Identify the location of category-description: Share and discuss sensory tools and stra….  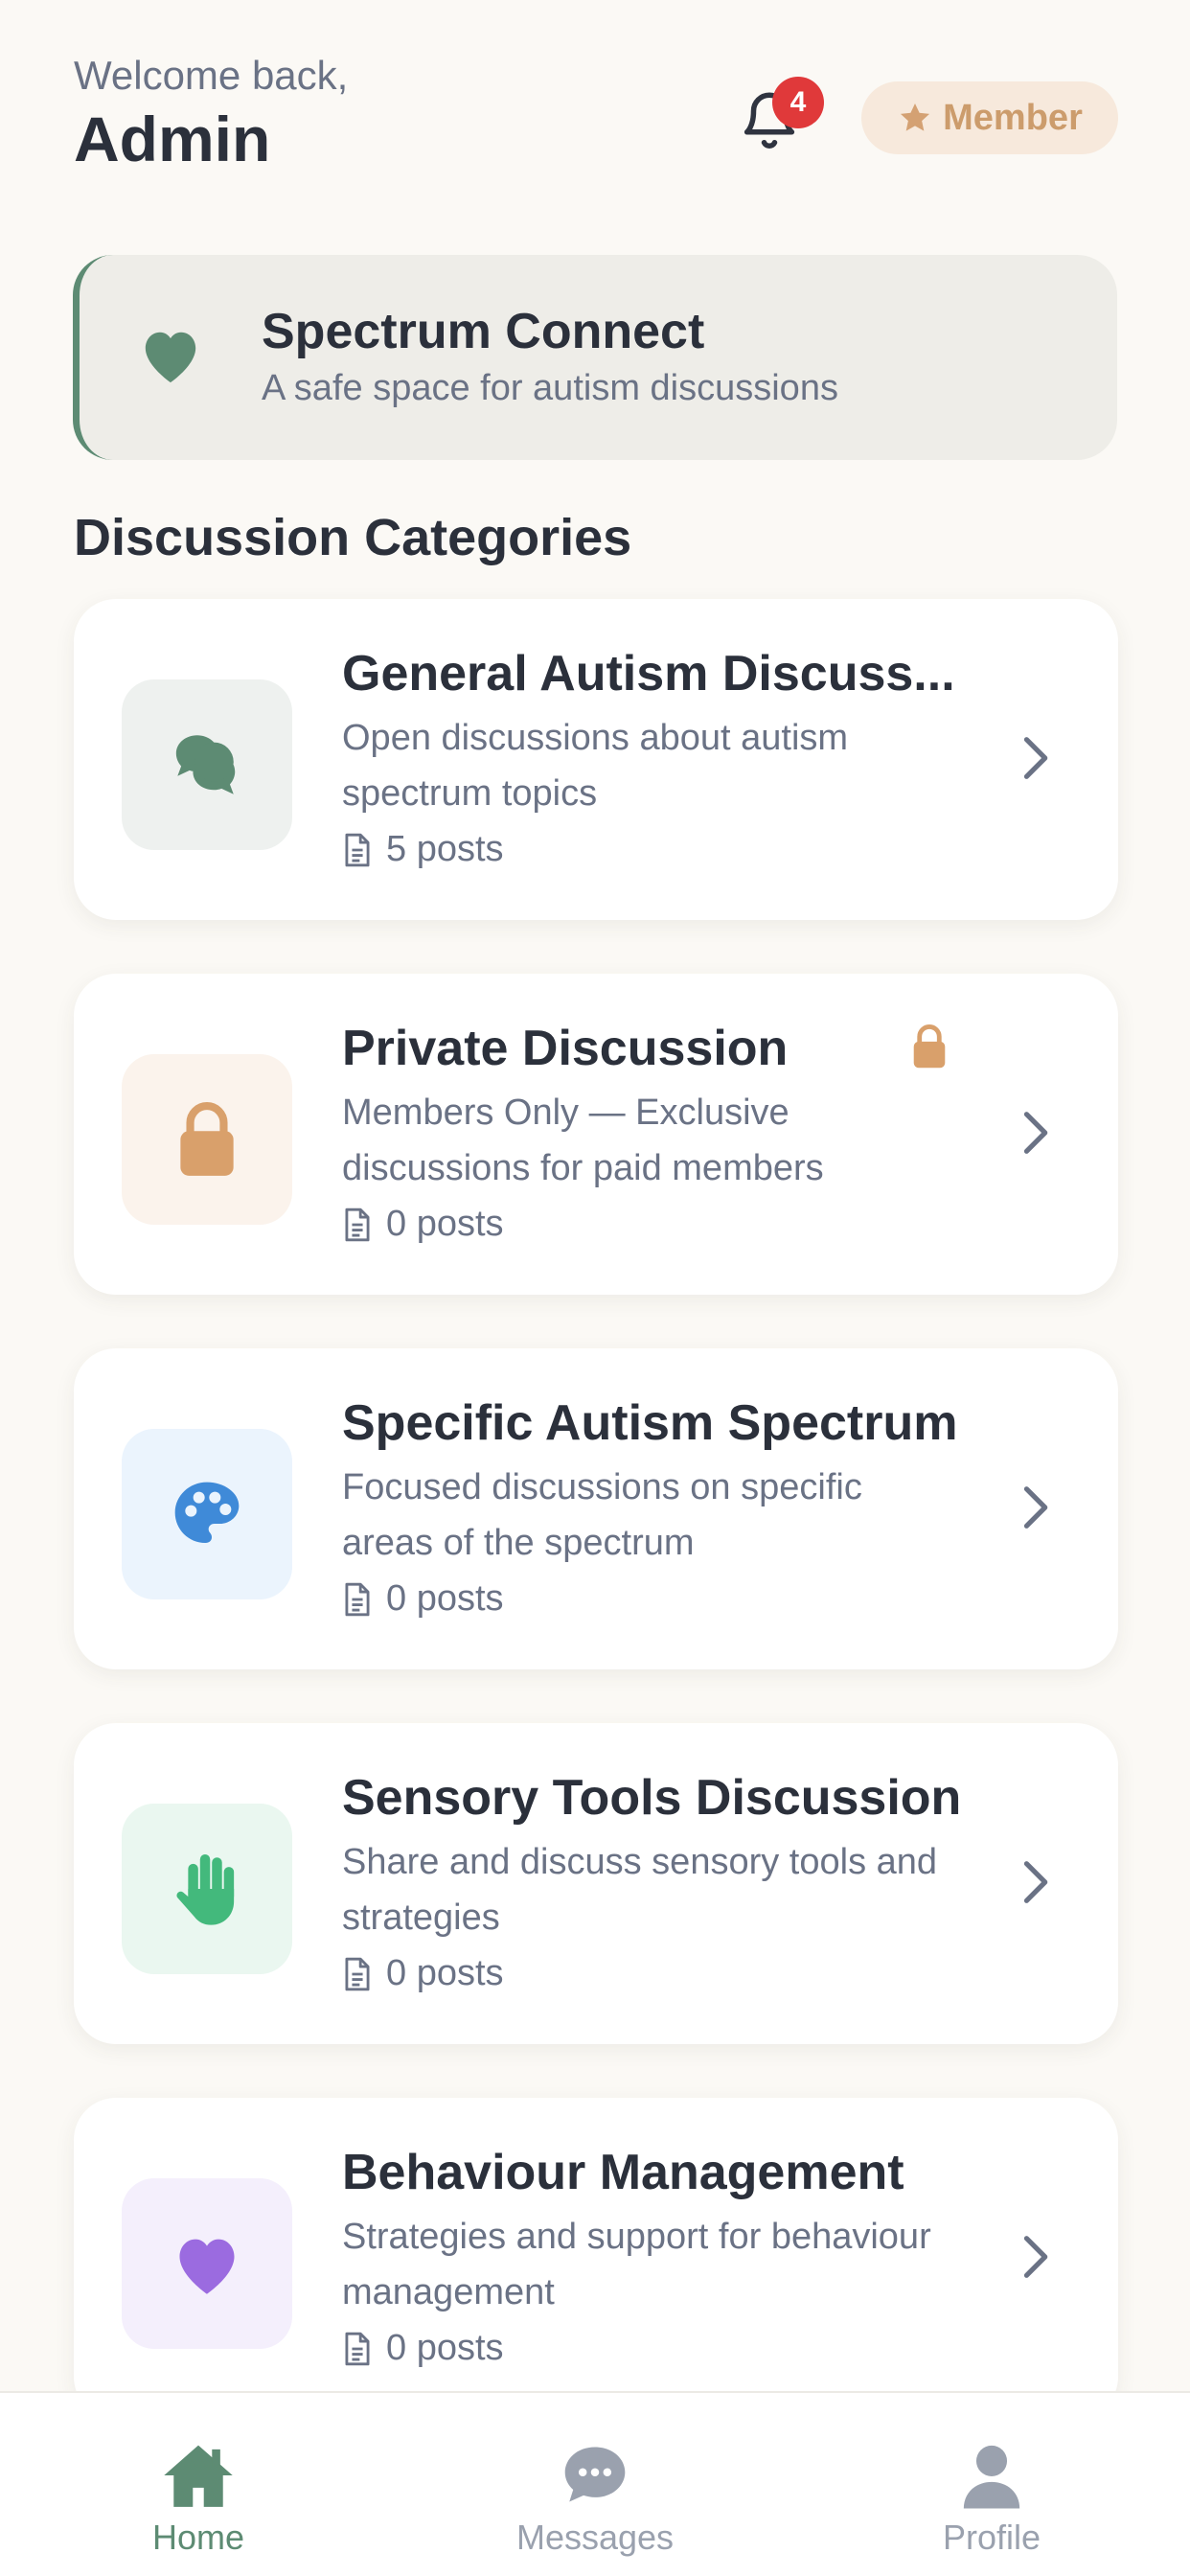
(640, 1890).